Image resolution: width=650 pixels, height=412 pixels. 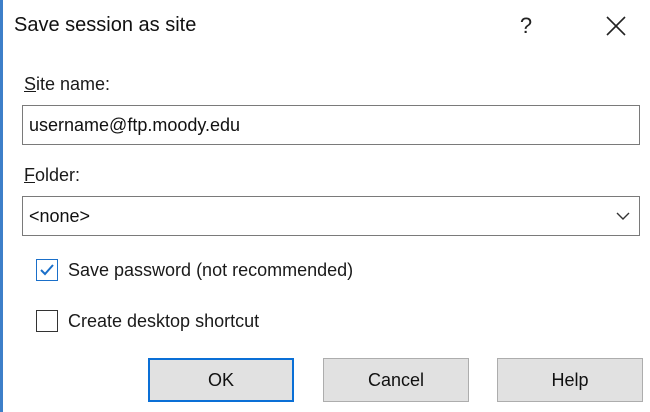 I want to click on help-button: Help, so click(x=570, y=380).